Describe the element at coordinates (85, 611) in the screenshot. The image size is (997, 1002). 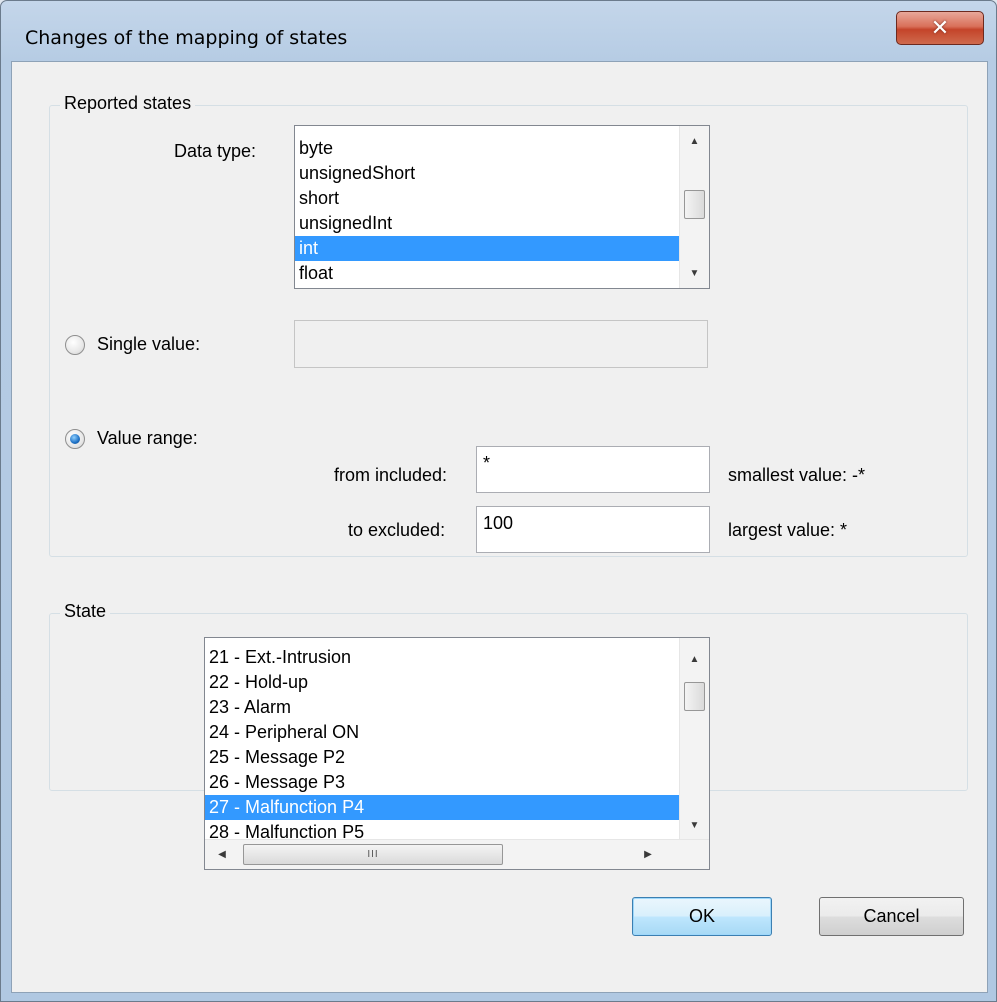
I see `state-label: State` at that location.